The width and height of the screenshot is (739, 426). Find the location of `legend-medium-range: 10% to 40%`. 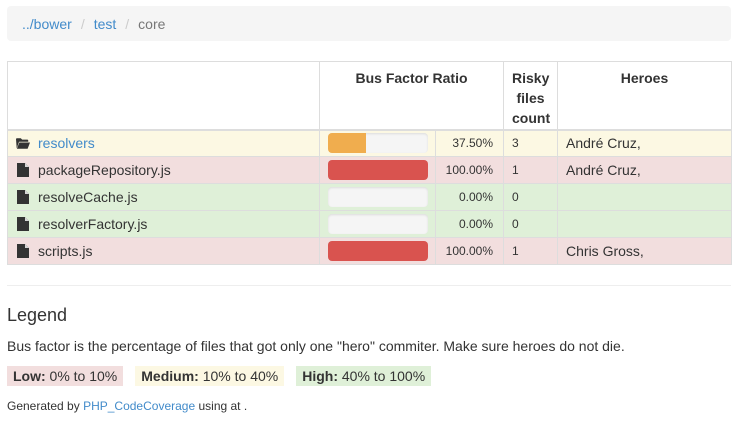

legend-medium-range: 10% to 40% is located at coordinates (238, 376).